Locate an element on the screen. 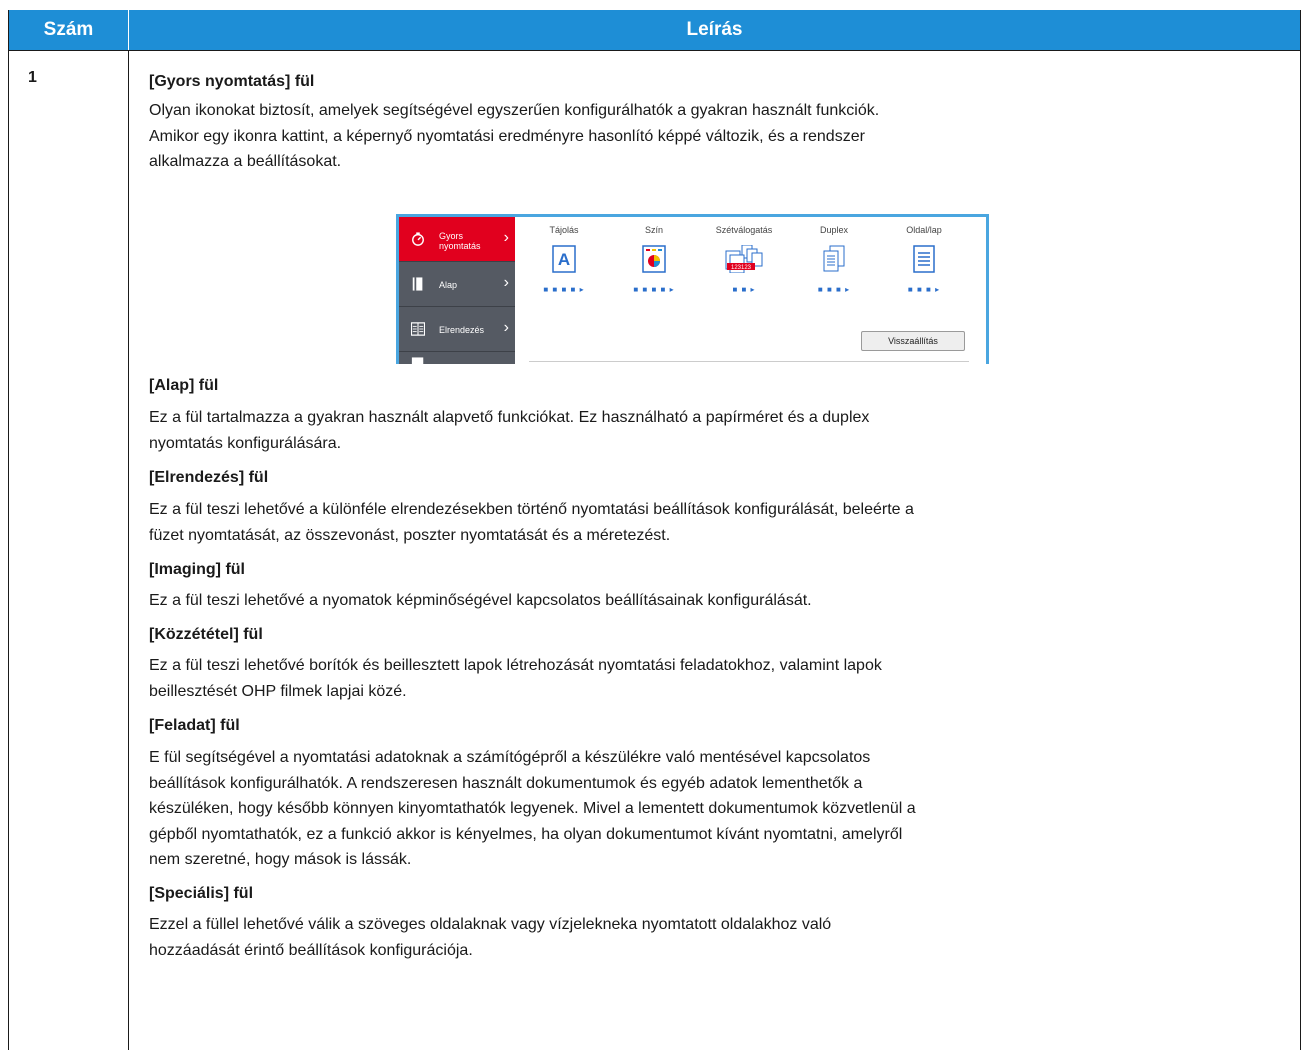  text-line: beillesztését OHP filmek lapjai közé. is located at coordinates (278, 691).